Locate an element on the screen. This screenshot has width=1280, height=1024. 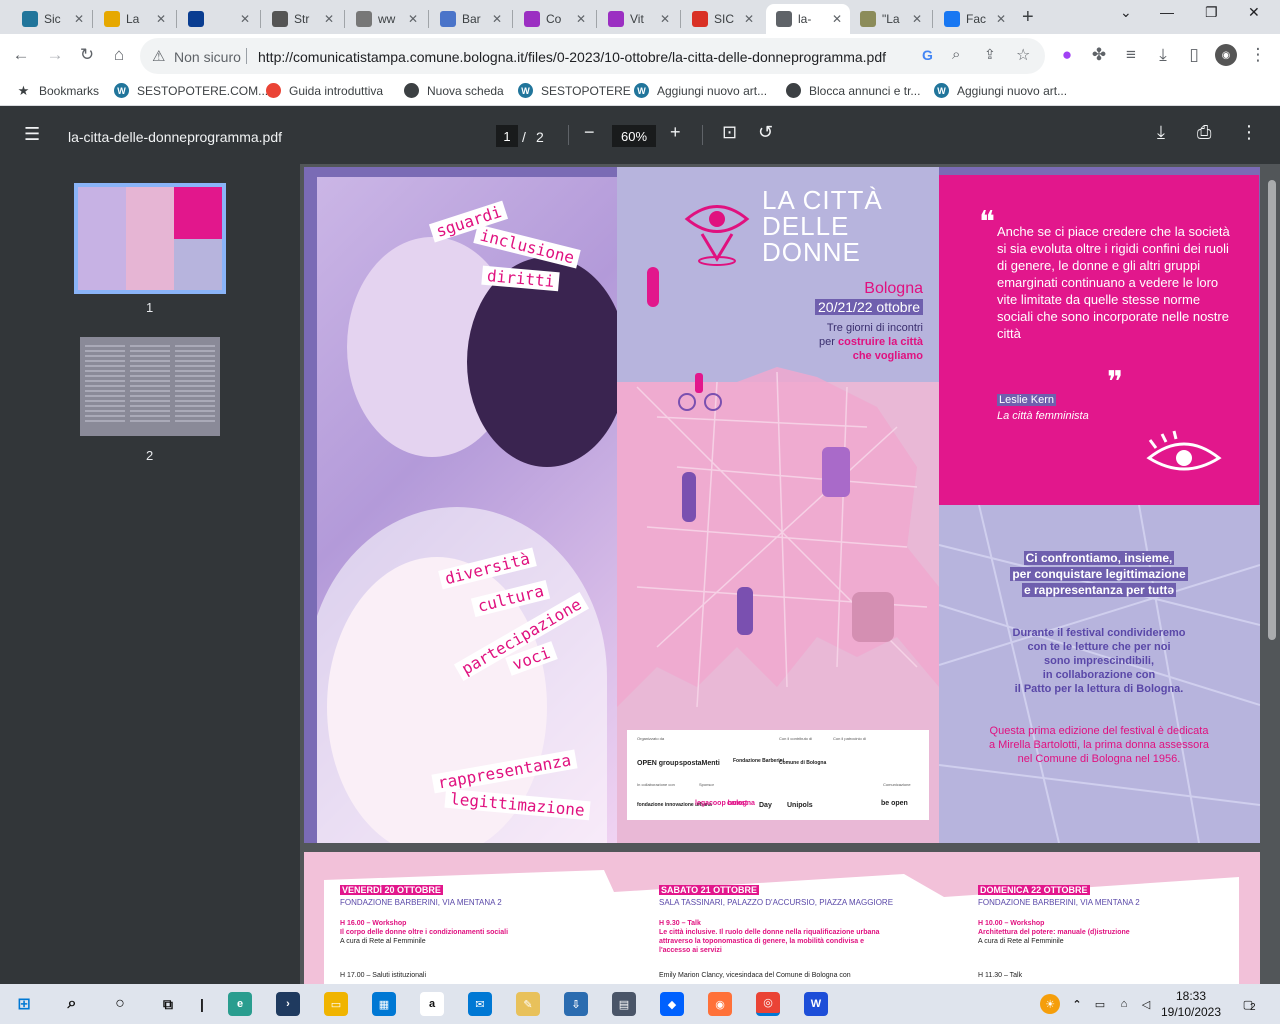
system-clock: 18:33 19/10/2023 is located at coordinates (1191, 1004).